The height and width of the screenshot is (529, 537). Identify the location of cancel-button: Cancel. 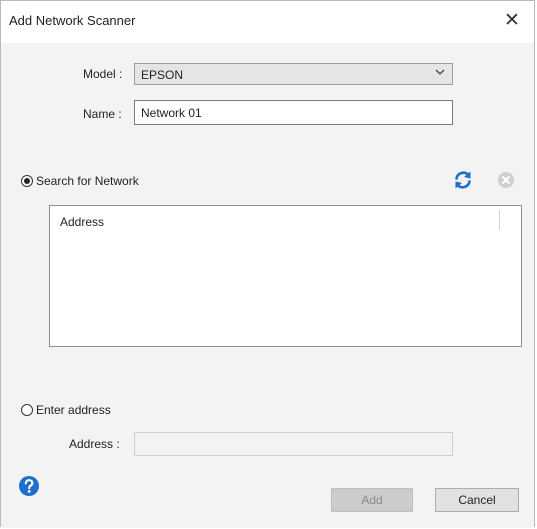
(477, 500).